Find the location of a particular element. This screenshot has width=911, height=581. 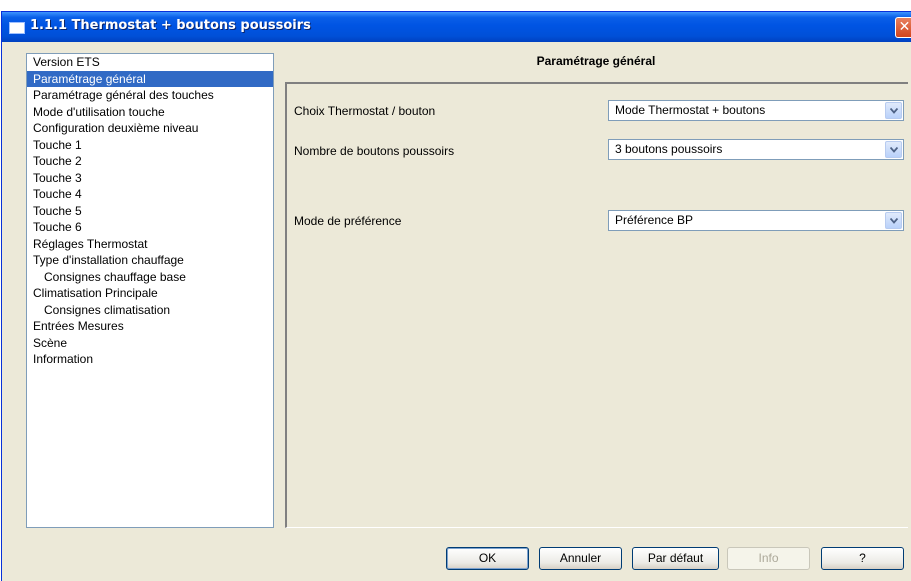

tree-item-parametrage-general: Paramétrage général is located at coordinates (150, 78).